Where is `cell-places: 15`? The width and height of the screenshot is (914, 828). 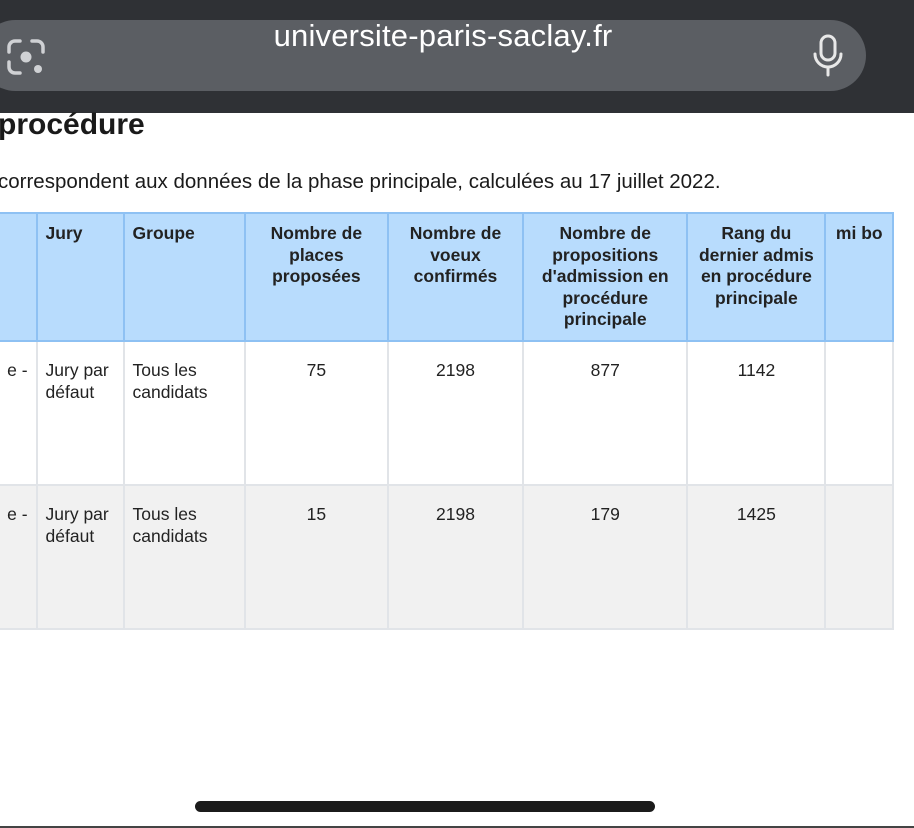 cell-places: 15 is located at coordinates (316, 557).